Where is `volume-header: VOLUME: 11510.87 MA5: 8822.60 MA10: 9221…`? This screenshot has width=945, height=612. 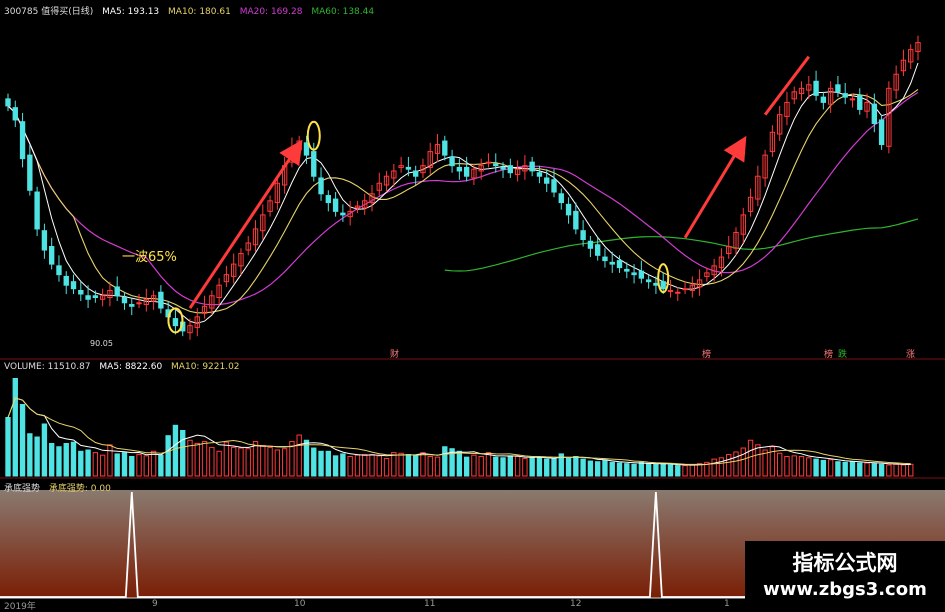
volume-header: VOLUME: 11510.87 MA5: 8822.60 MA10: 9221… is located at coordinates (125, 367).